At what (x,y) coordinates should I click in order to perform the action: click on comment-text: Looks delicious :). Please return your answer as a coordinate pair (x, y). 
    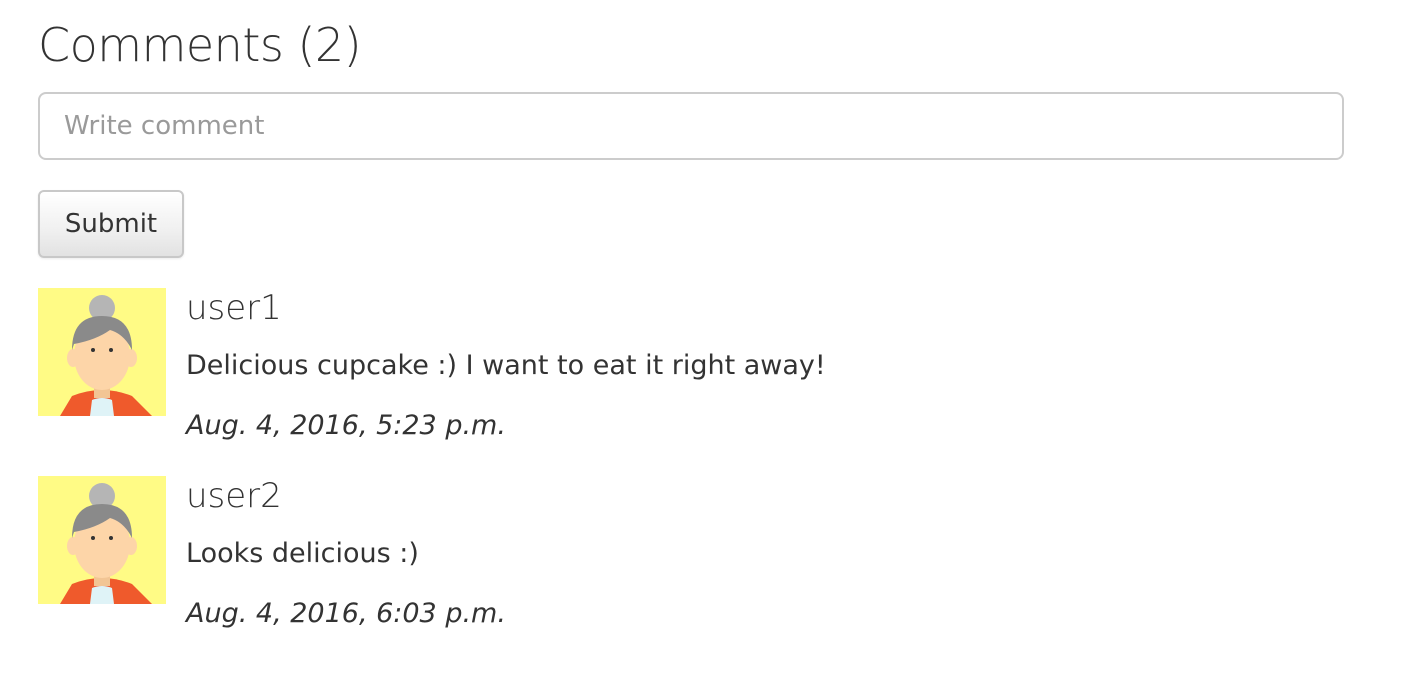
    Looking at the image, I should click on (302, 553).